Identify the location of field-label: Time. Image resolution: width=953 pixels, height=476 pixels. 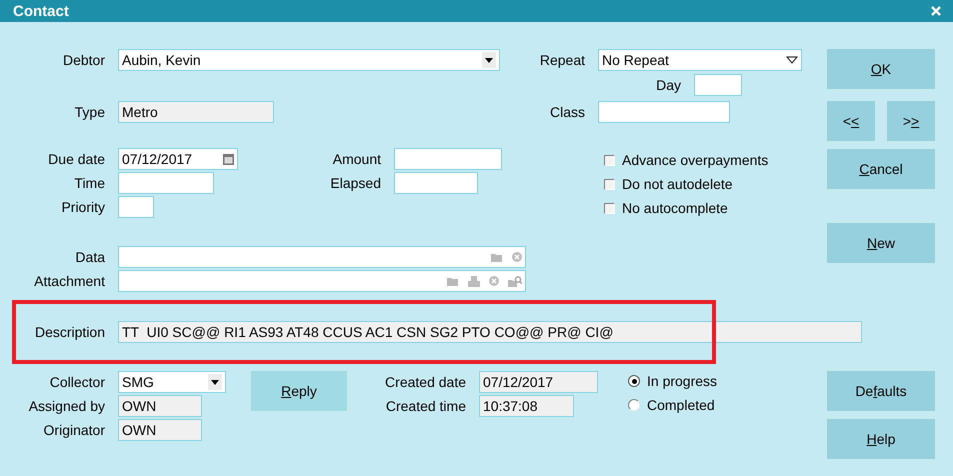
(89, 183).